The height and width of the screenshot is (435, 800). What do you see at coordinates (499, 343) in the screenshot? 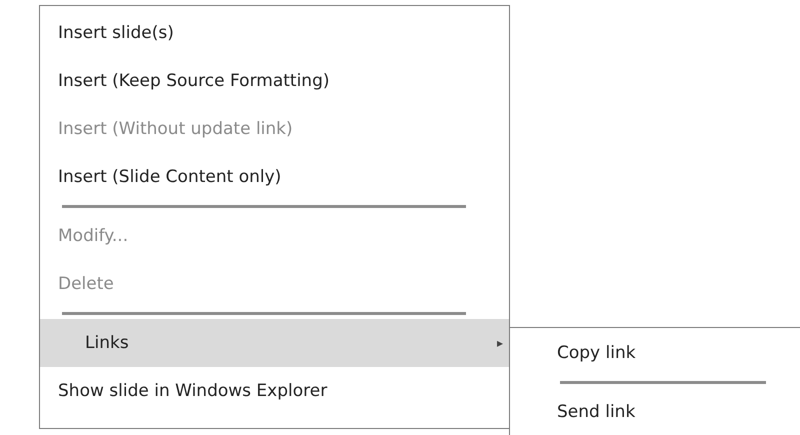
I see `submenu-arrow-icon: ▸` at bounding box center [499, 343].